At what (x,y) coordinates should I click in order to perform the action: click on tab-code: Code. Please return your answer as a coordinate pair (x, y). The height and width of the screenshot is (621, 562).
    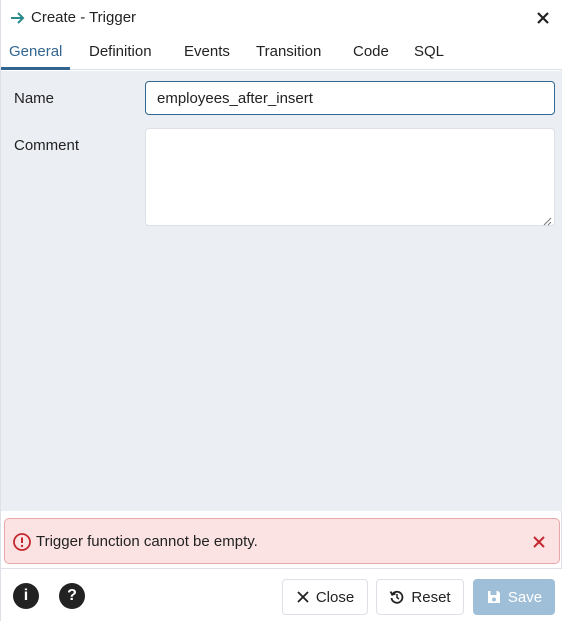
    Looking at the image, I should click on (371, 53).